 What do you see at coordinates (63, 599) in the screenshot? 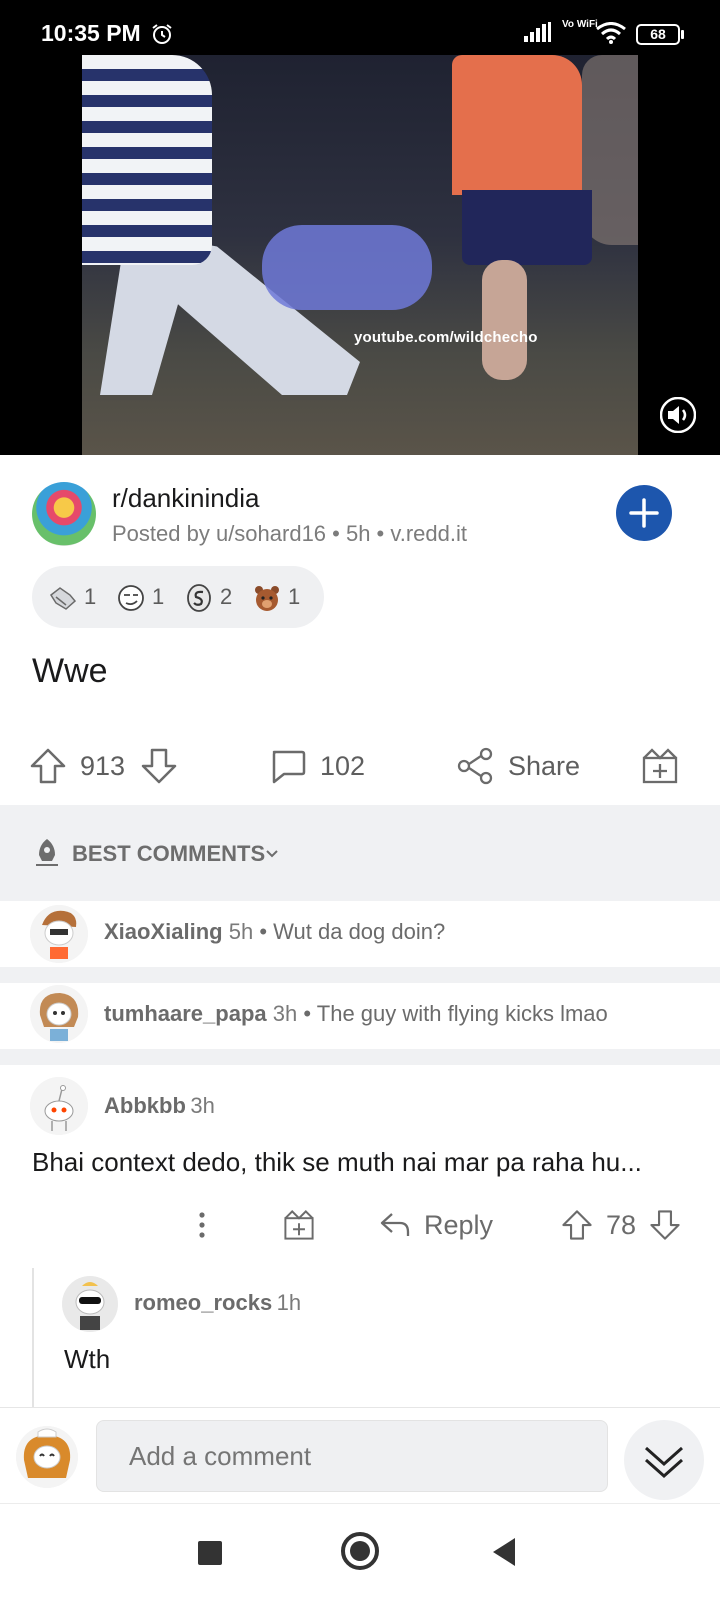
I see `award-handshake-icon` at bounding box center [63, 599].